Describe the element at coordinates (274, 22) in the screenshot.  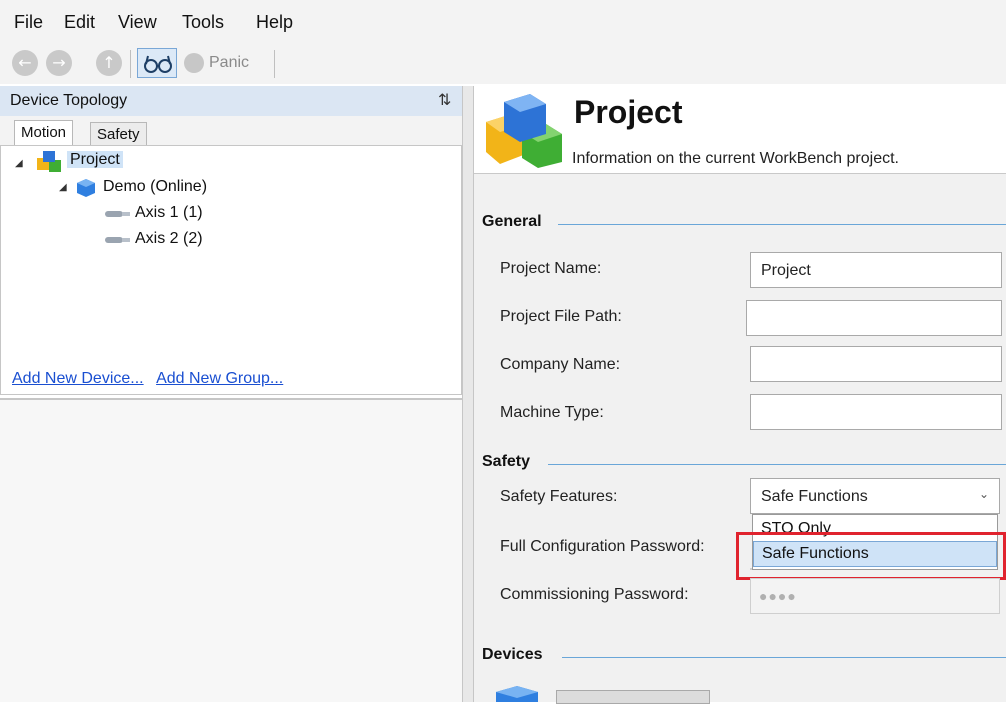
I see `menu-help: Help` at that location.